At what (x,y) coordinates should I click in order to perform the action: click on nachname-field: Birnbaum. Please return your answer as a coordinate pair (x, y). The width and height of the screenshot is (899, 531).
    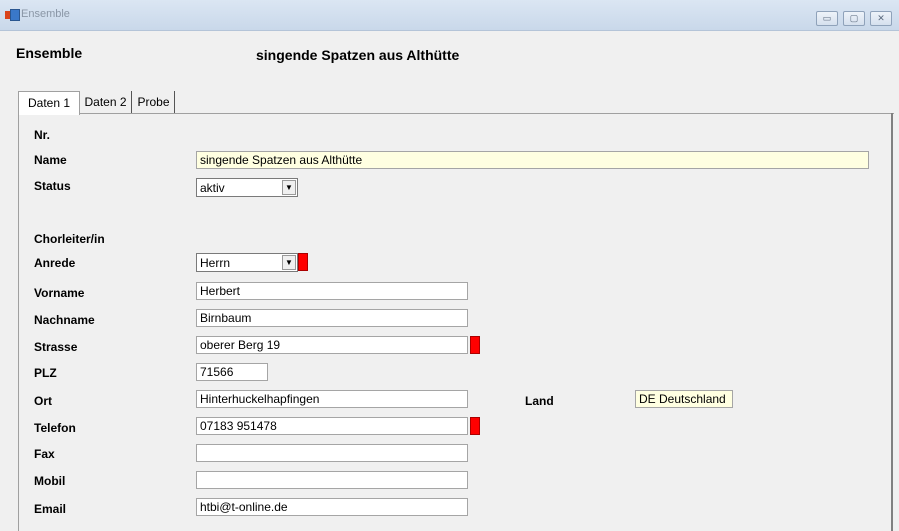
    Looking at the image, I should click on (332, 318).